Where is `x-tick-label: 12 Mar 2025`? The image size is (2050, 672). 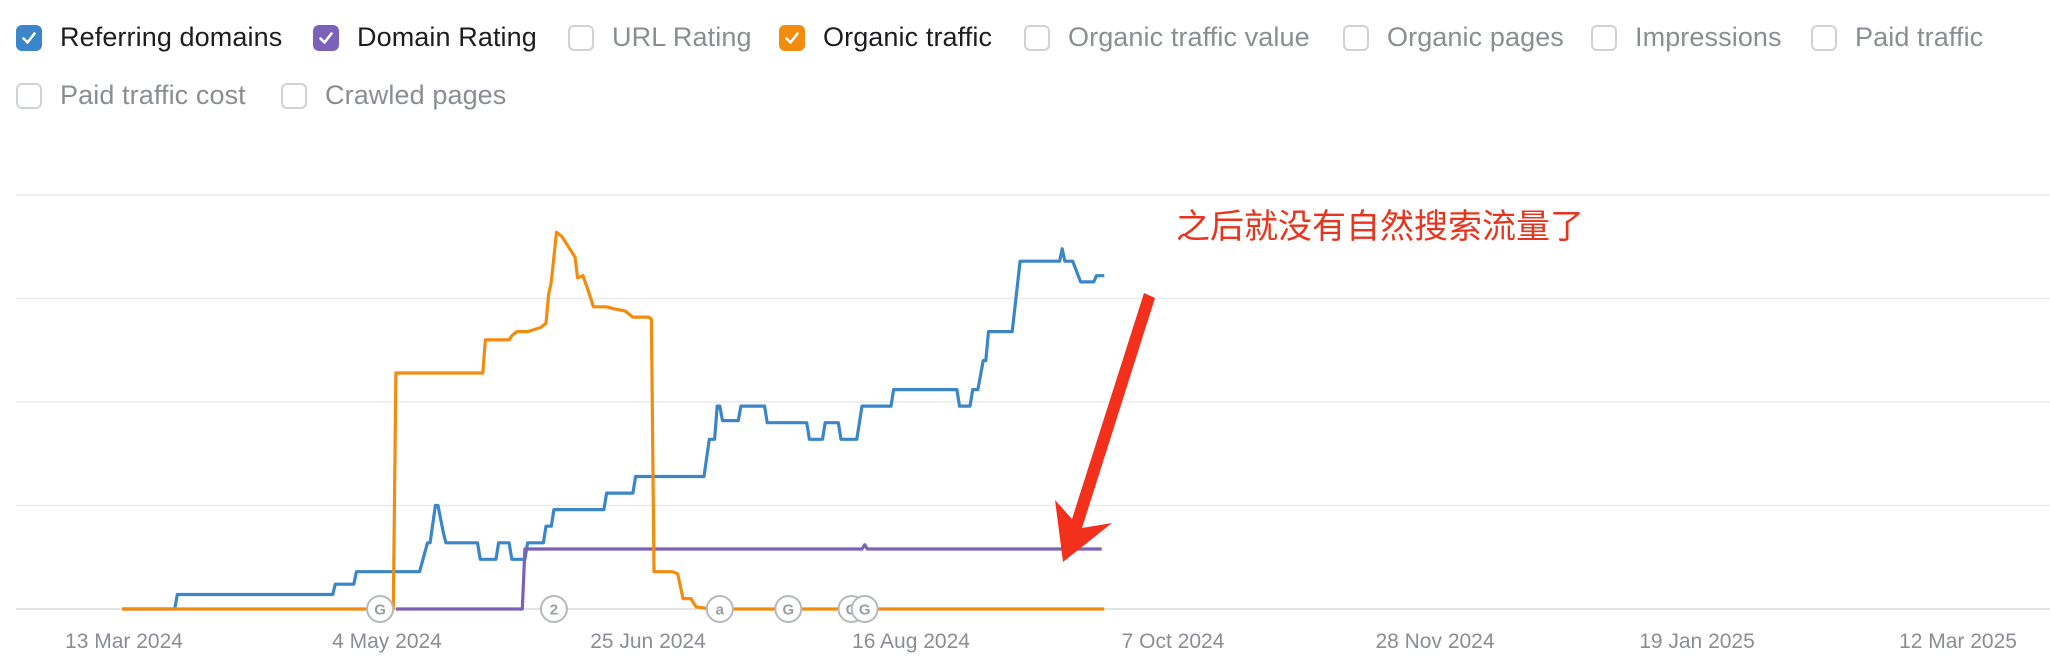
x-tick-label: 12 Mar 2025 is located at coordinates (1958, 641).